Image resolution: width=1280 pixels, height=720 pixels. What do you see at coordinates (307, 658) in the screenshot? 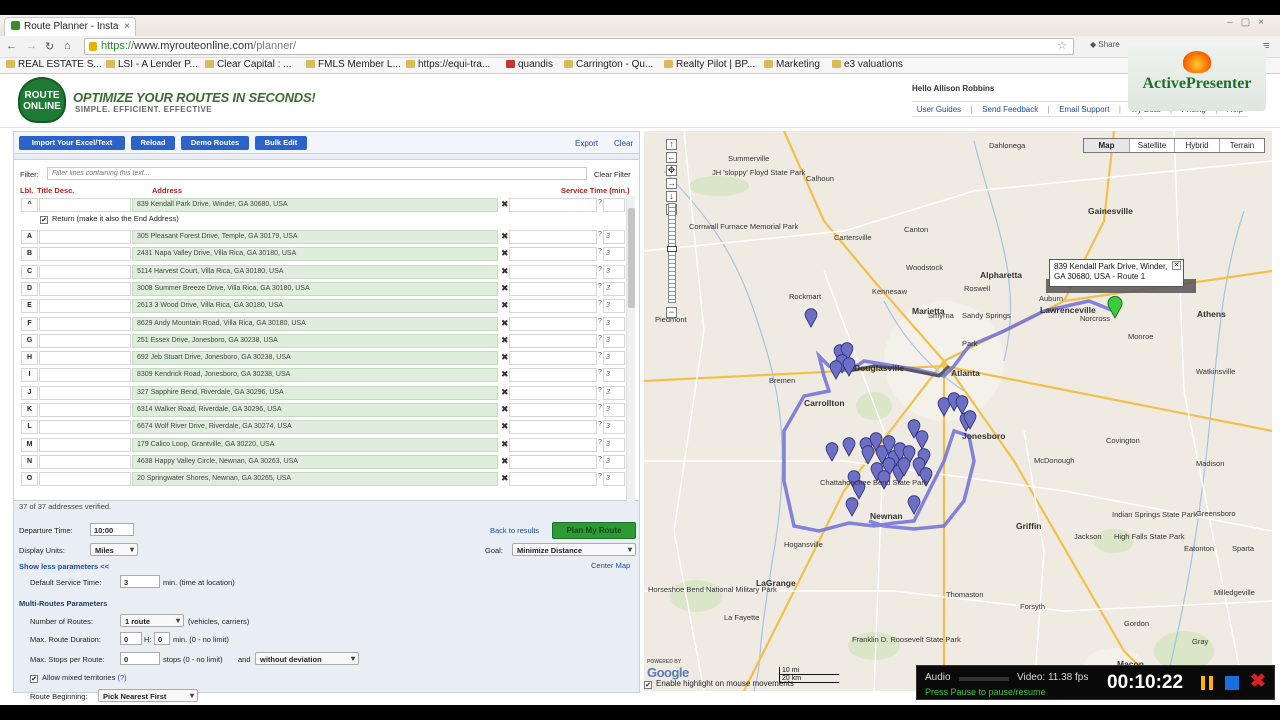
I see `deviation-select: without deviation` at bounding box center [307, 658].